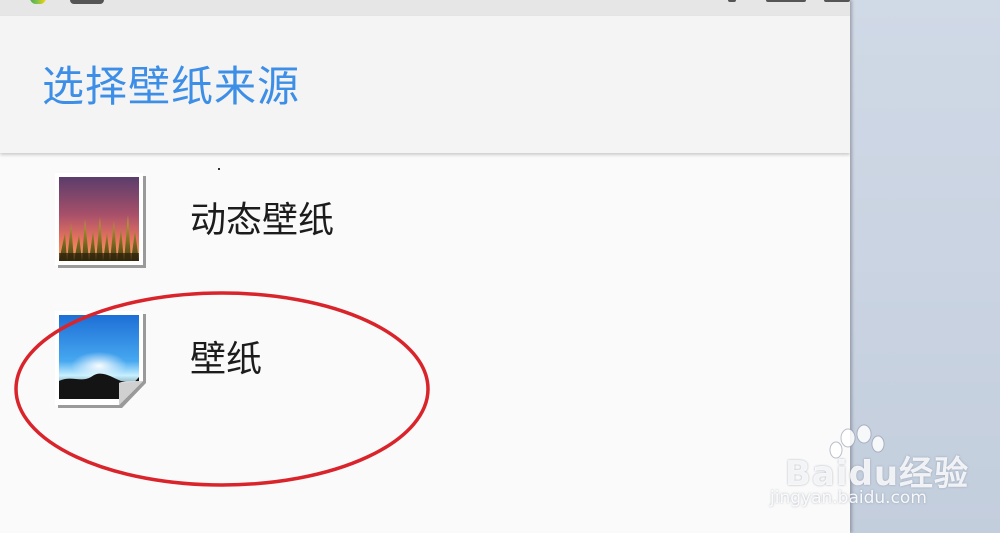 The image size is (1000, 533). Describe the element at coordinates (101, 359) in the screenshot. I see `gallery-wallpaper-icon` at that location.